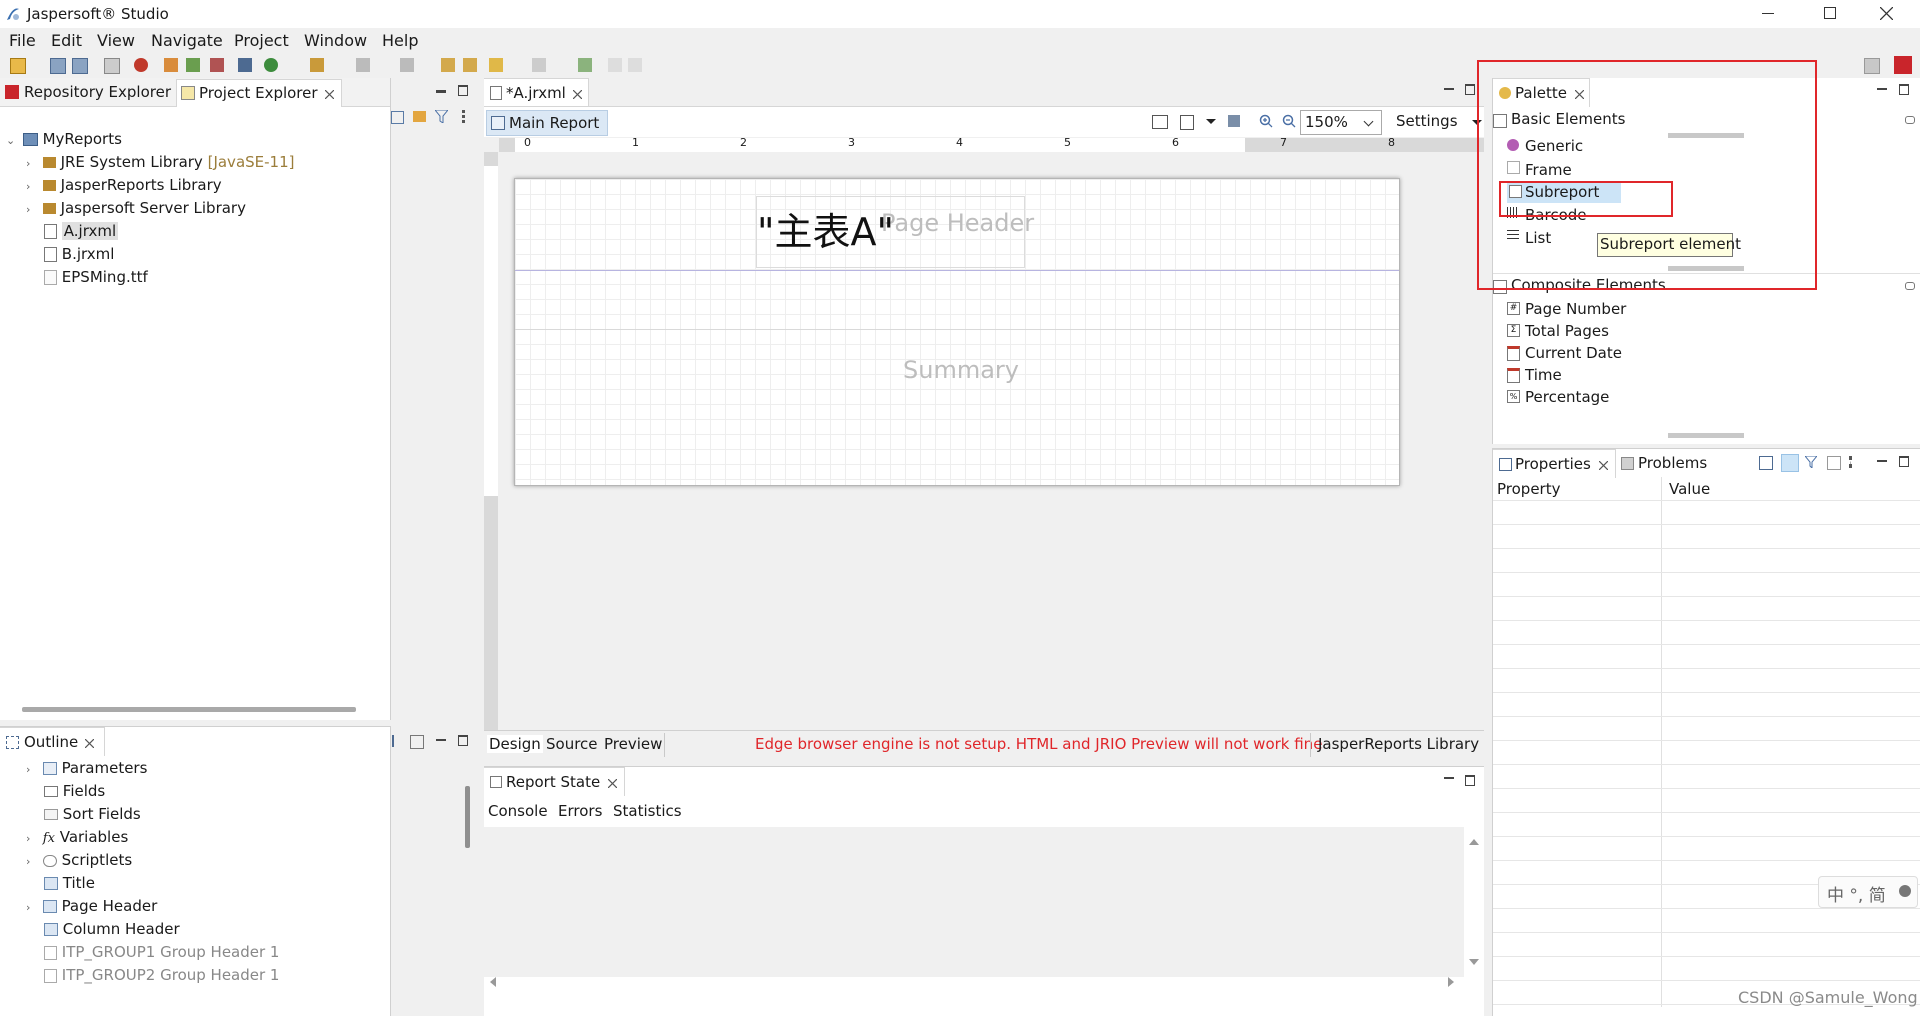 This screenshot has width=1920, height=1016. Describe the element at coordinates (536, 93) in the screenshot. I see `editor-tab-label: *A.jrxml` at that location.